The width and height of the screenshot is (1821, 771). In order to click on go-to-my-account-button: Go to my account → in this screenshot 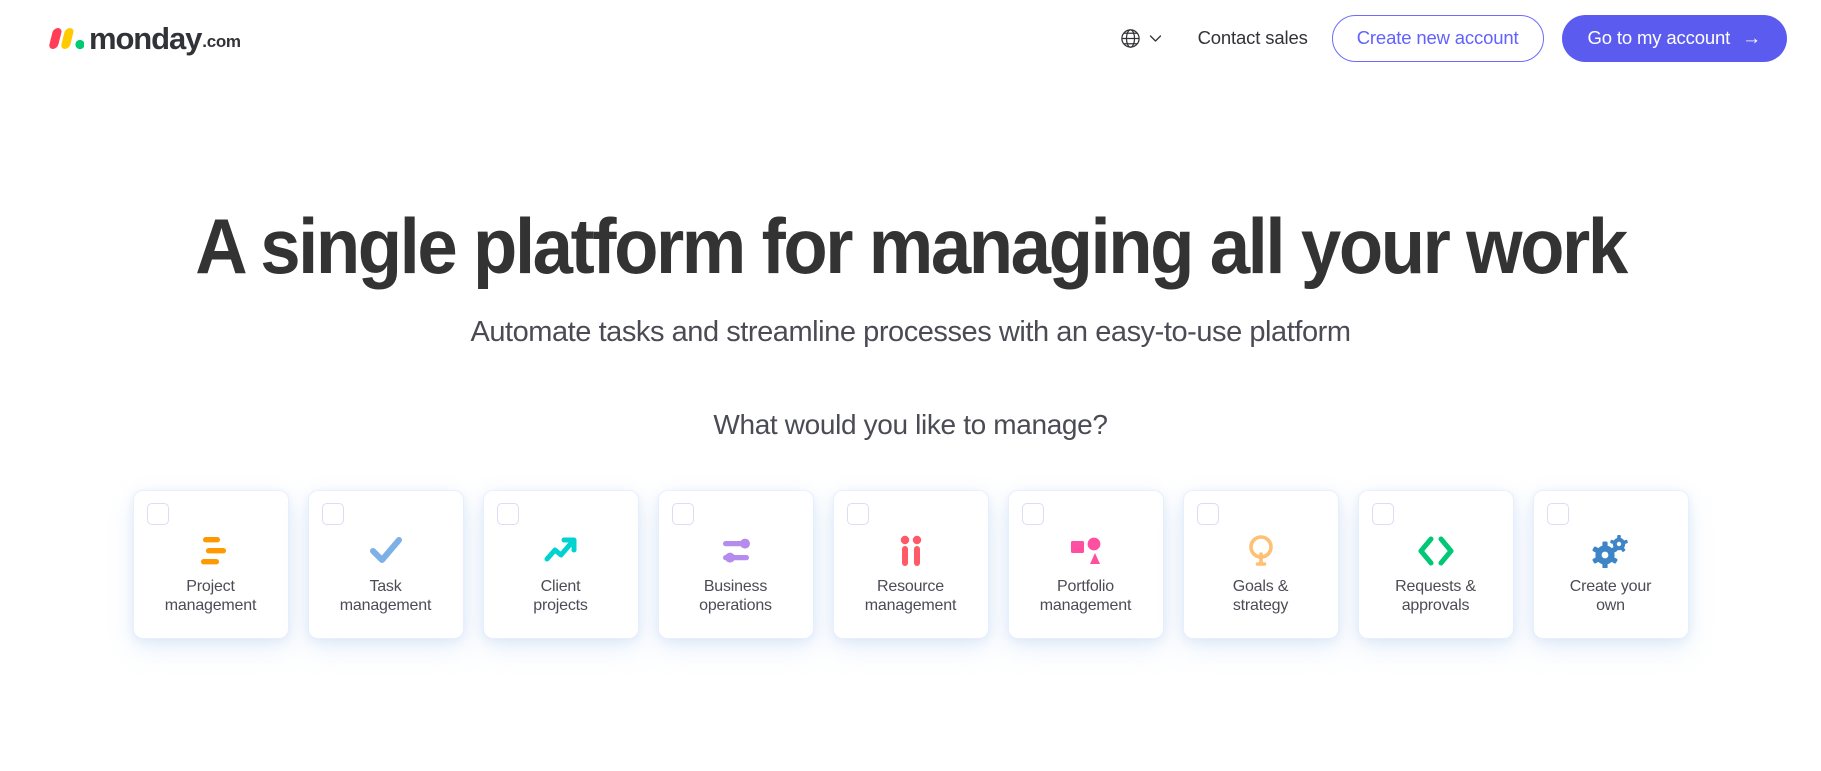, I will do `click(1674, 38)`.